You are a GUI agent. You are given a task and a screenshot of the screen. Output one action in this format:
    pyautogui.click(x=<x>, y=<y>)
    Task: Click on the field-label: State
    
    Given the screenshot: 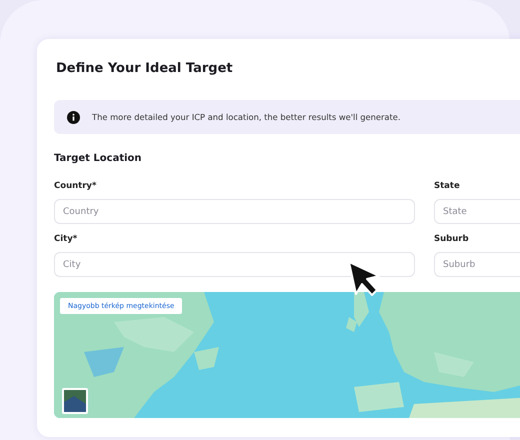 What is the action you would take?
    pyautogui.click(x=447, y=187)
    